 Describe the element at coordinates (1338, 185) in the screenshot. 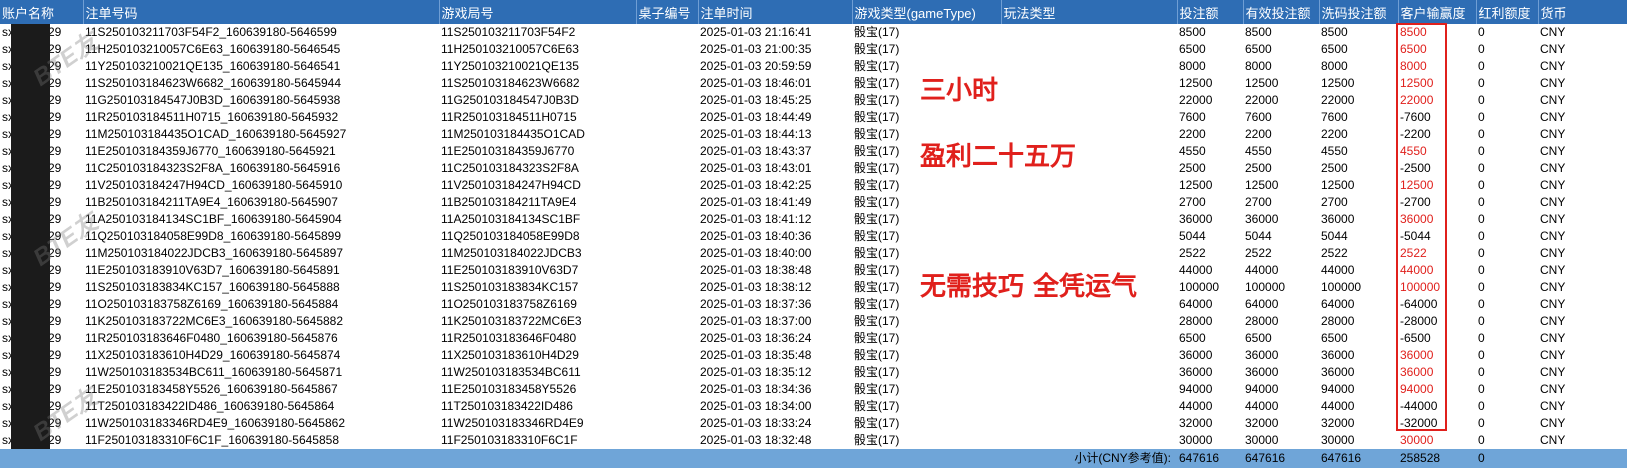

I see `row-rolling-bet: 12500` at that location.